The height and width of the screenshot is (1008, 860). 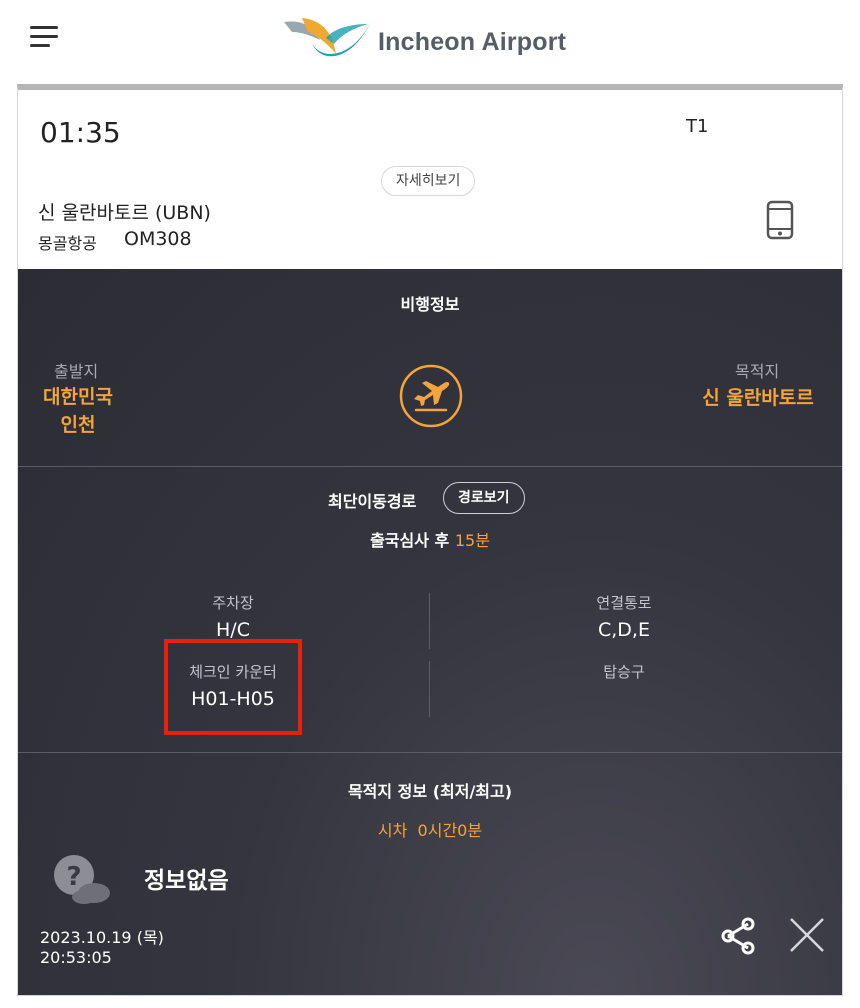 What do you see at coordinates (450, 830) in the screenshot?
I see `time-diff-value: 0시간0분` at bounding box center [450, 830].